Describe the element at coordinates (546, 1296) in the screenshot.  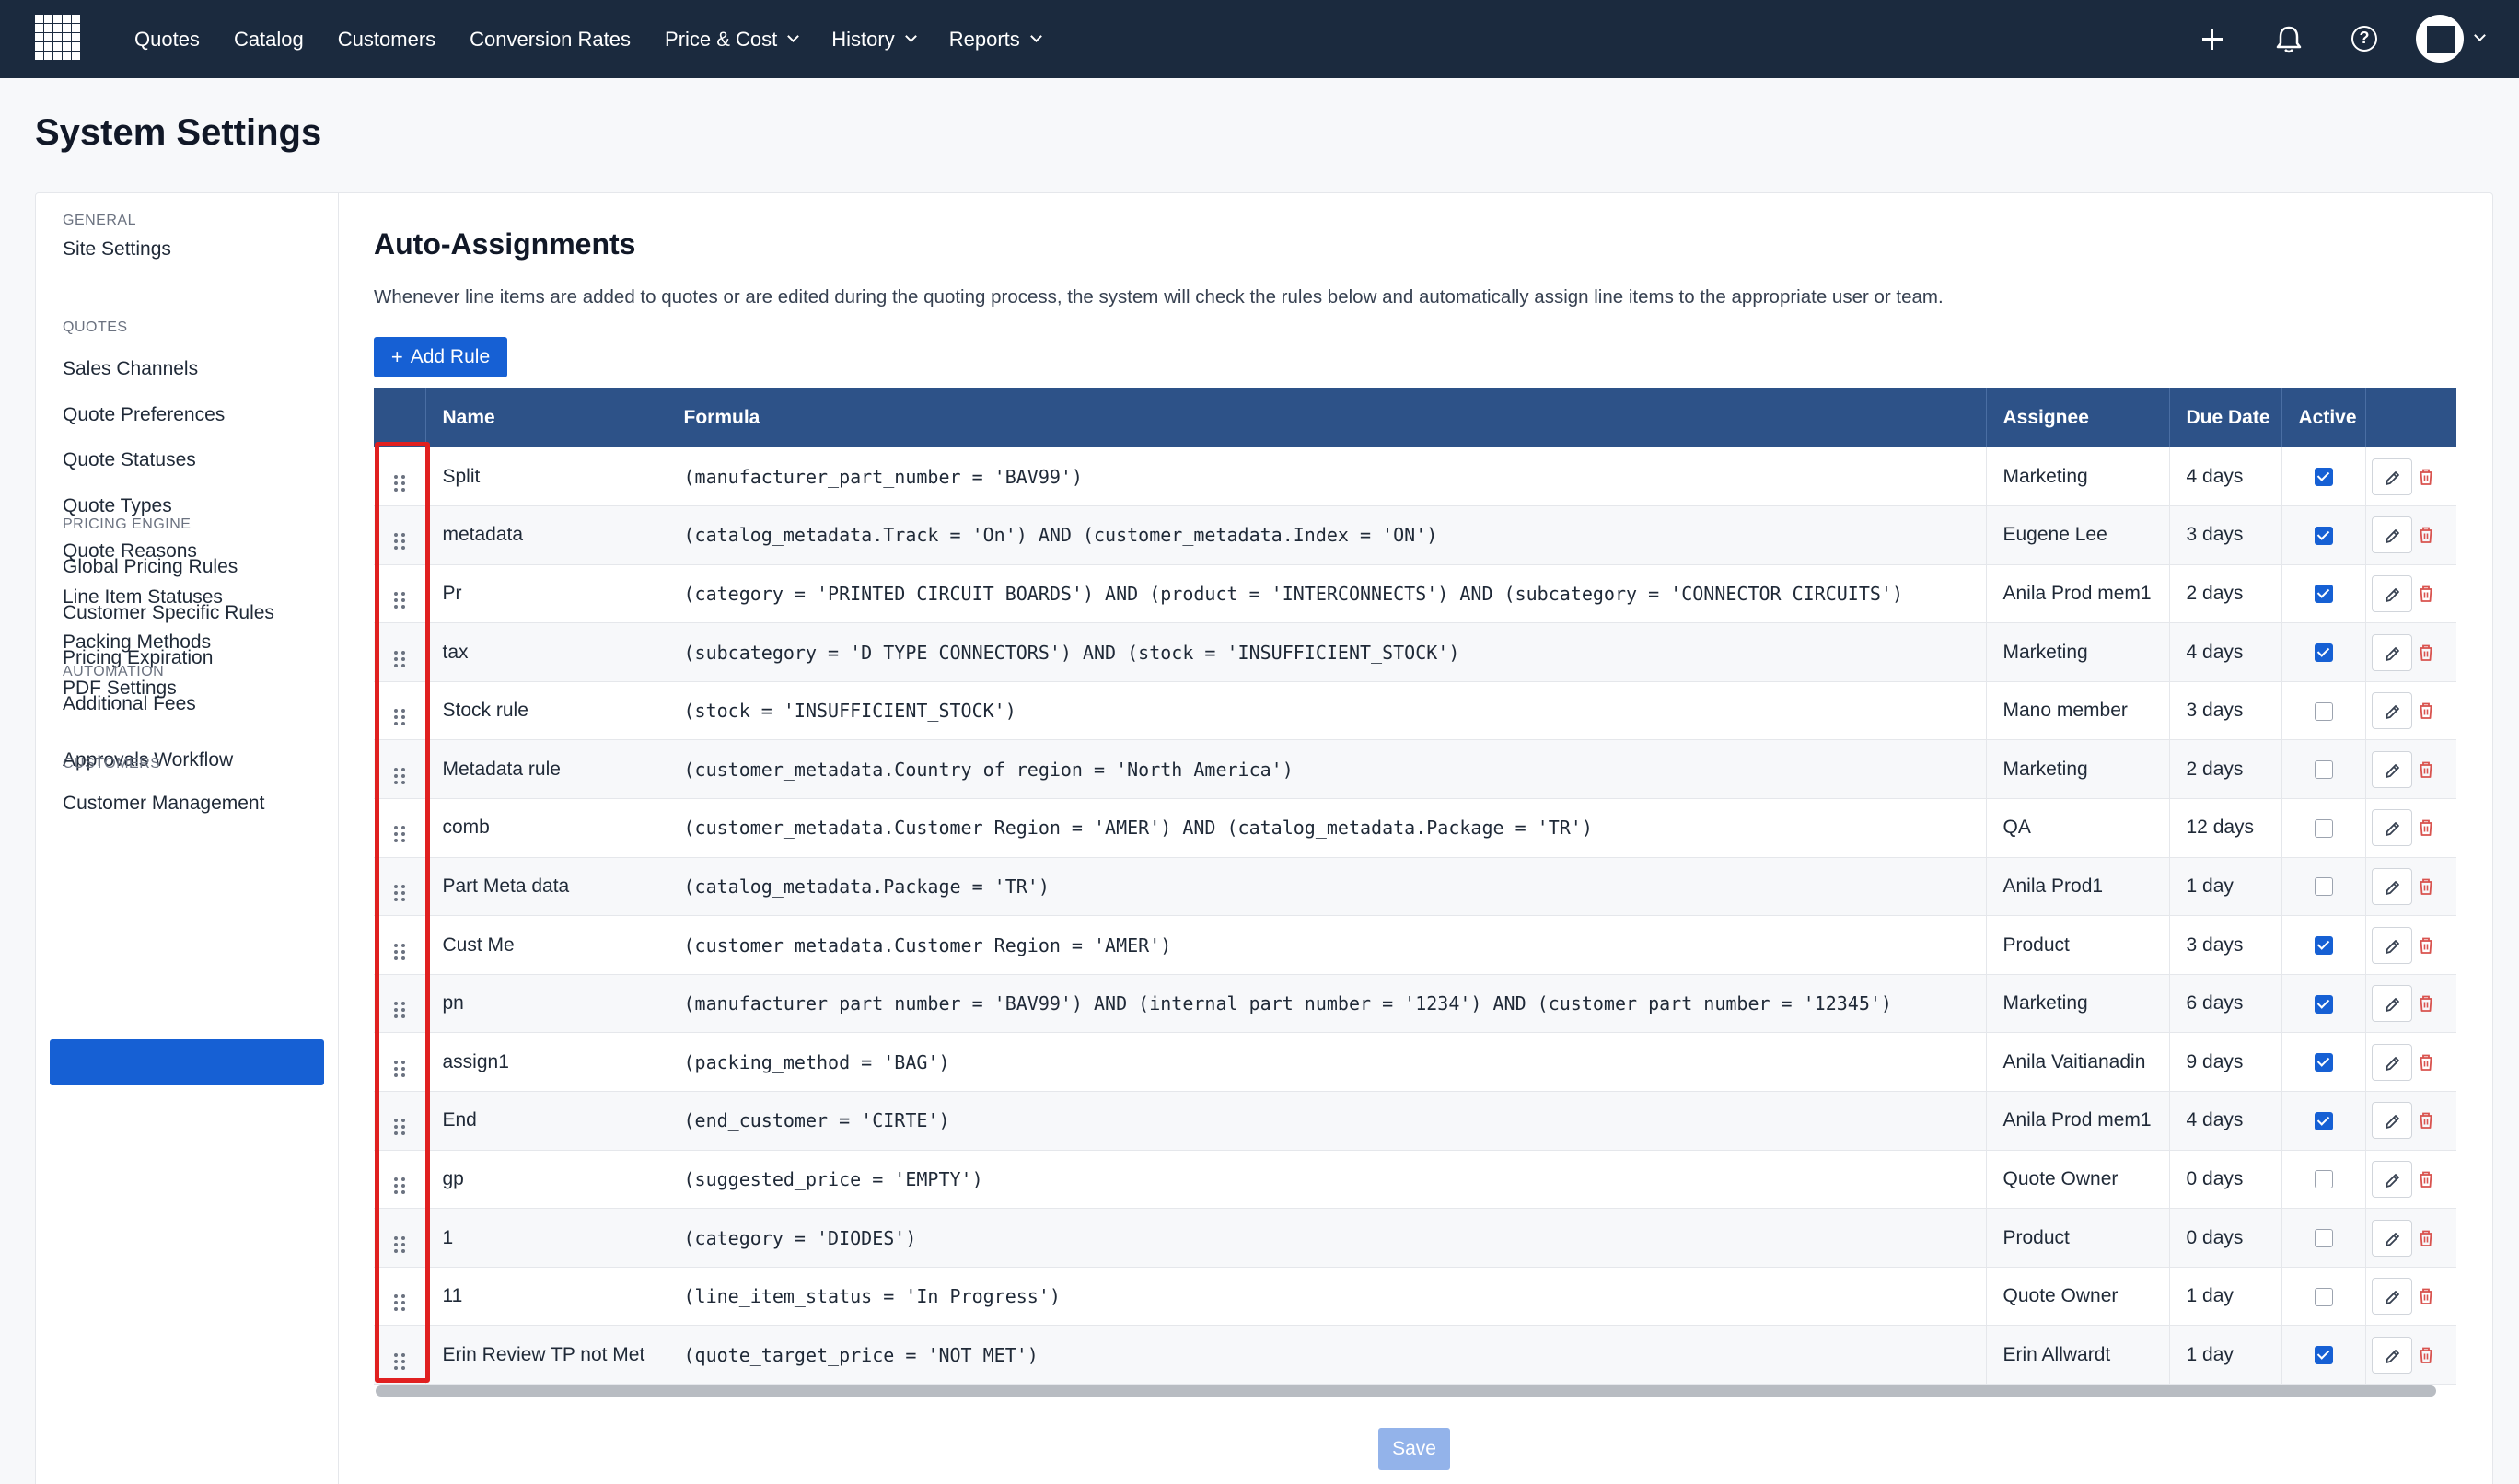
I see `rule-name-cell: 11` at that location.